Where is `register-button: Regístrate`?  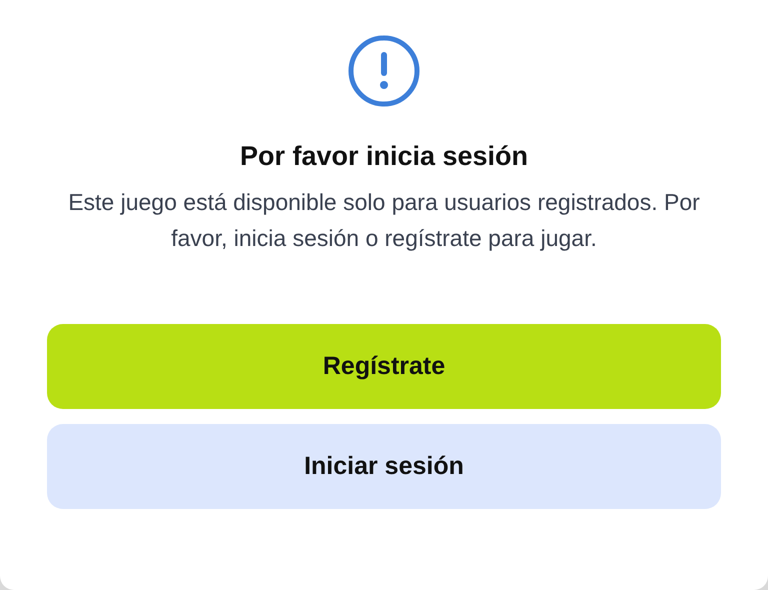 register-button: Regístrate is located at coordinates (384, 366).